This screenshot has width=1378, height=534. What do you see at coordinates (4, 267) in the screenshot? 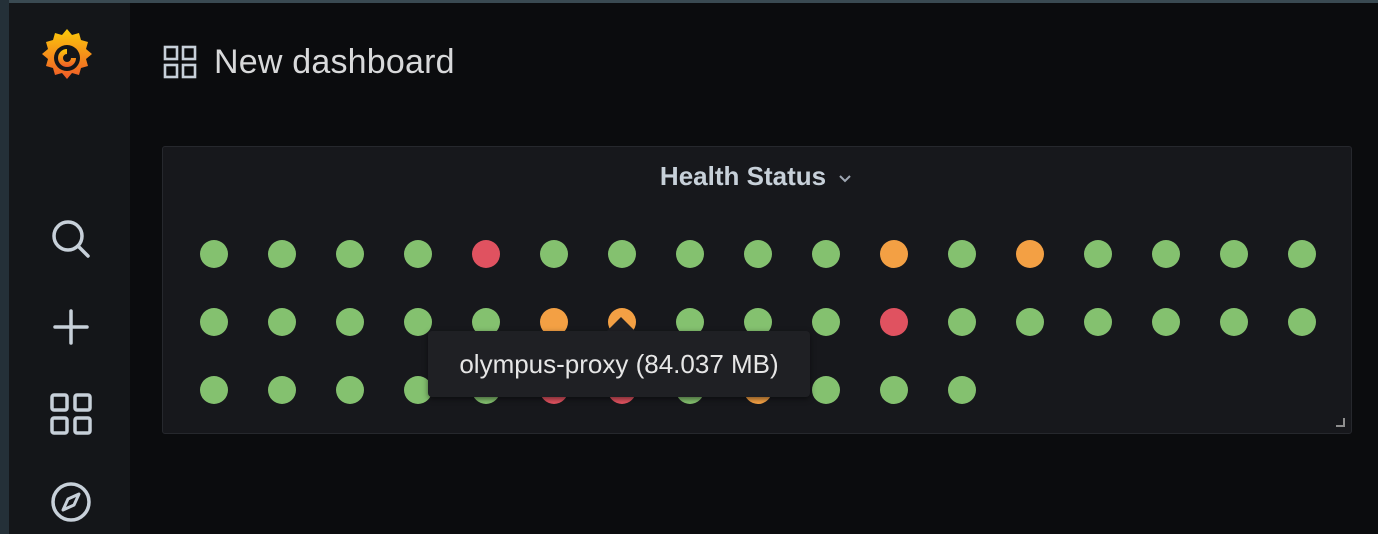
I see `window-left-edge` at bounding box center [4, 267].